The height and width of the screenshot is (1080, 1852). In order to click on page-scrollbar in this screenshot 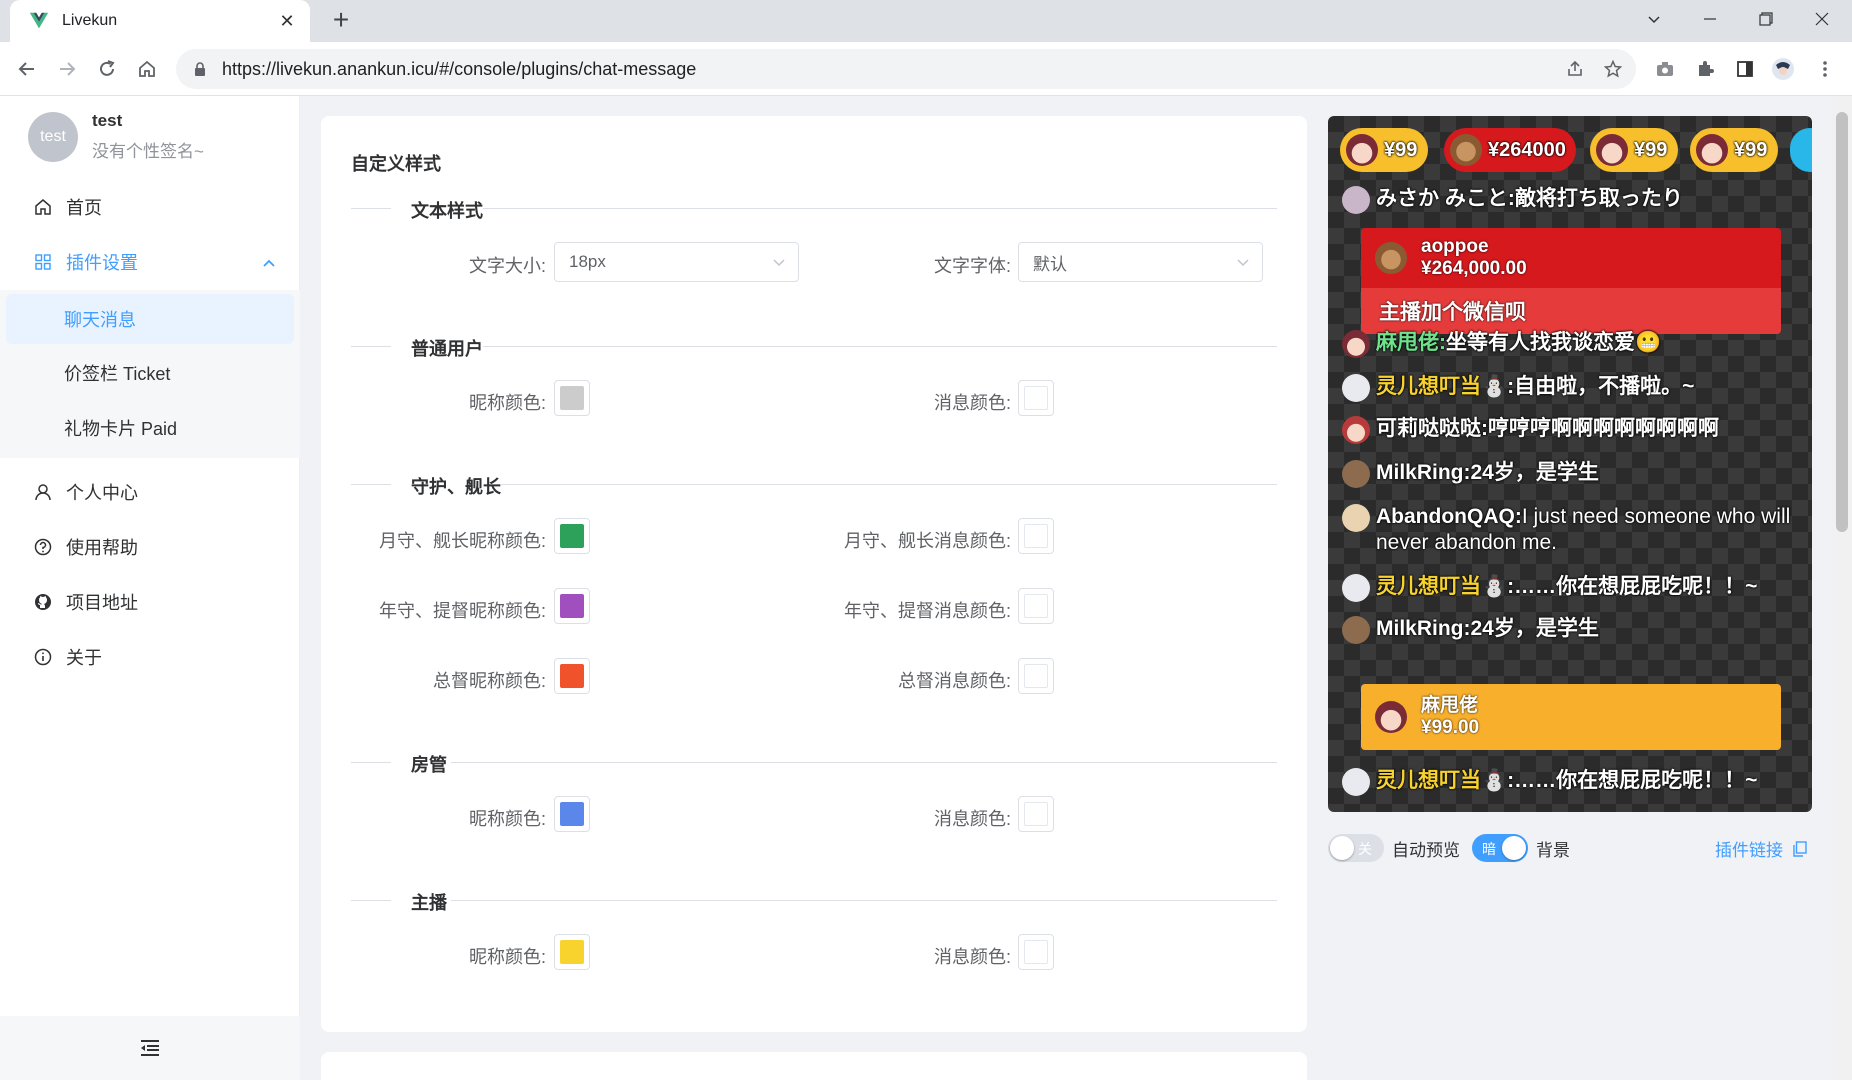, I will do `click(1842, 588)`.